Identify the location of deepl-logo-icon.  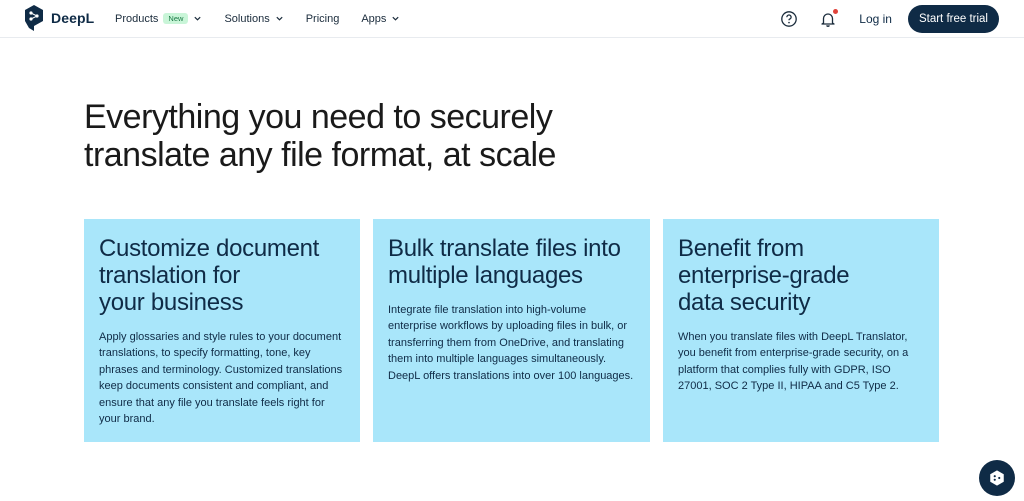
(34, 18).